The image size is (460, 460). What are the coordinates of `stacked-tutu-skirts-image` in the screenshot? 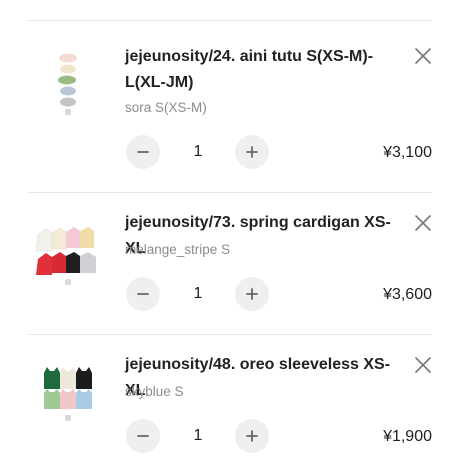 It's located at (67, 84).